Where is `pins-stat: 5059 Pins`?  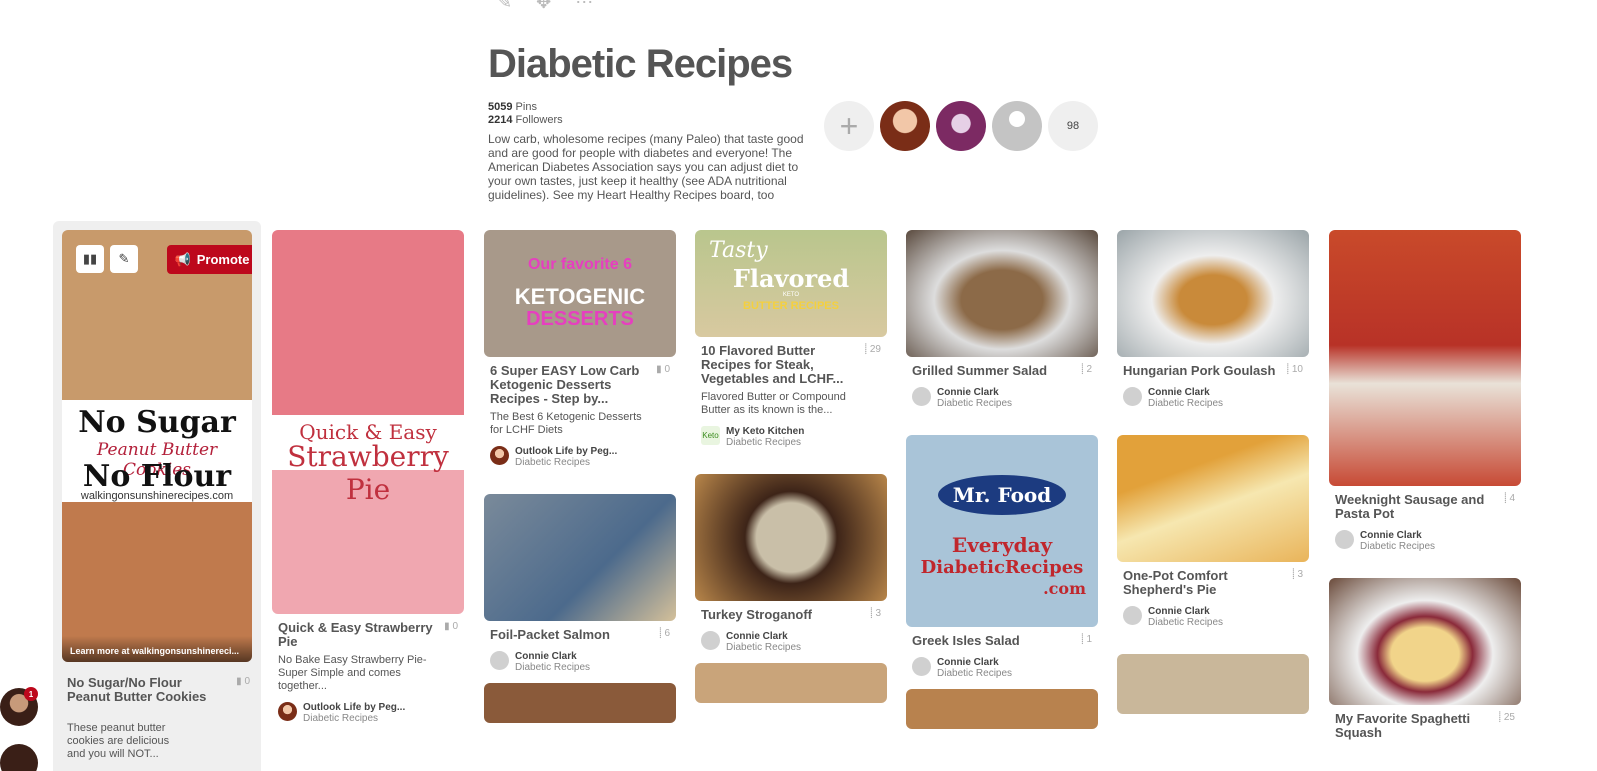
pins-stat: 5059 Pins is located at coordinates (525, 107).